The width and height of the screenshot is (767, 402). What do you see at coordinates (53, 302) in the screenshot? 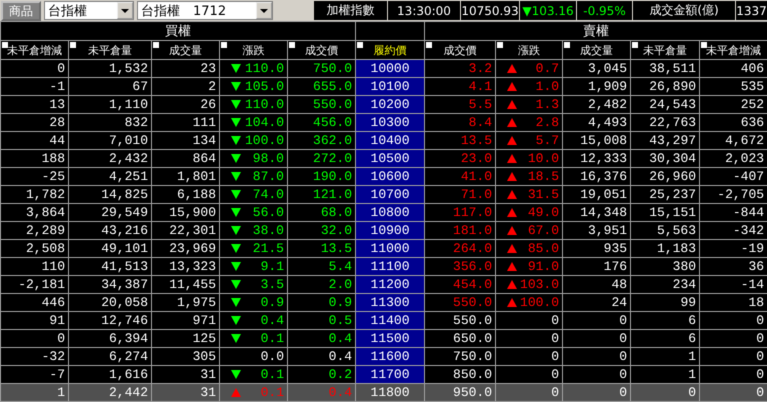
I see `table-cell: 446` at bounding box center [53, 302].